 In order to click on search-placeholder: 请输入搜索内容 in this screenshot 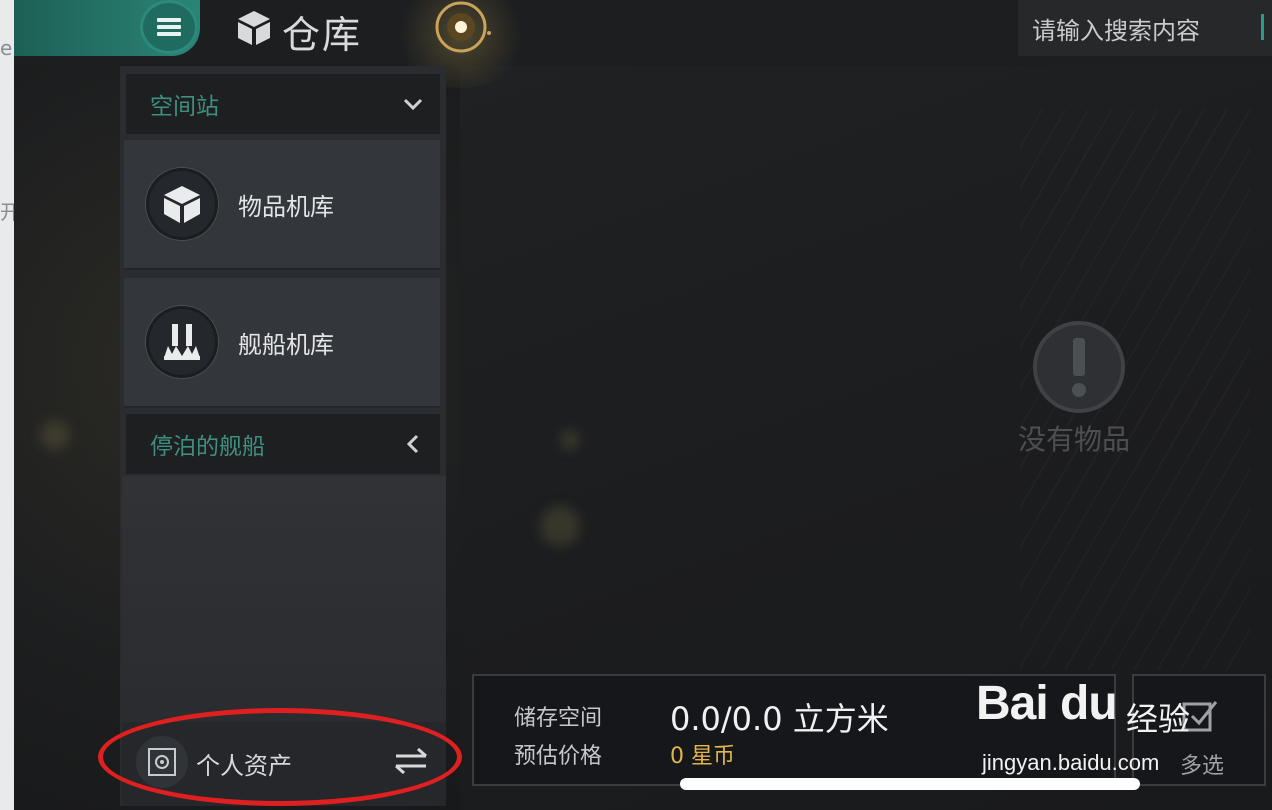, I will do `click(1116, 30)`.